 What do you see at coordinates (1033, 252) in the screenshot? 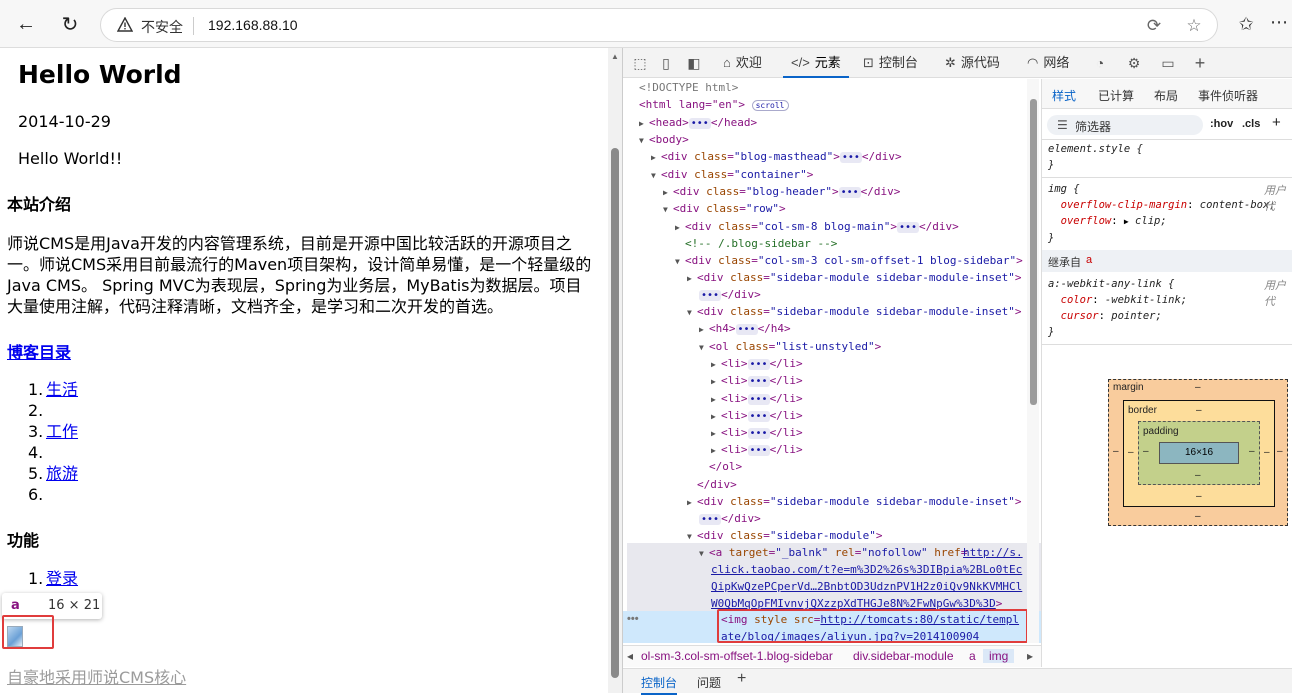
I see `elements-scroll-thumb` at bounding box center [1033, 252].